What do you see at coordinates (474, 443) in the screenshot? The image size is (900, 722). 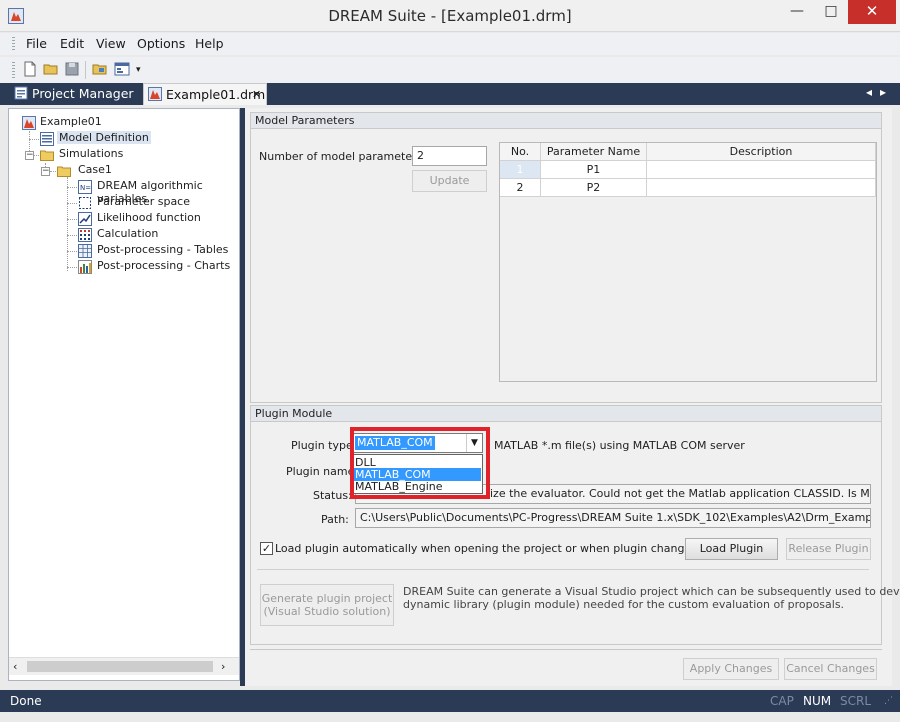 I see `chevron-down-icon: ▼` at bounding box center [474, 443].